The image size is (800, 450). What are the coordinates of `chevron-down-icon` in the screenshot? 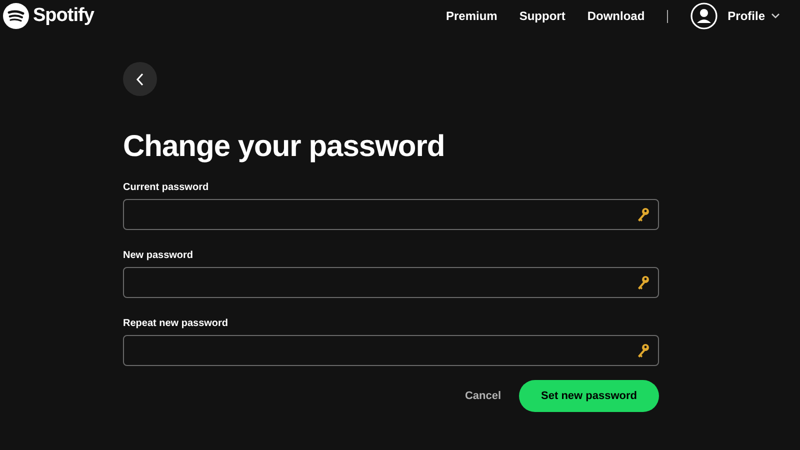 It's located at (775, 16).